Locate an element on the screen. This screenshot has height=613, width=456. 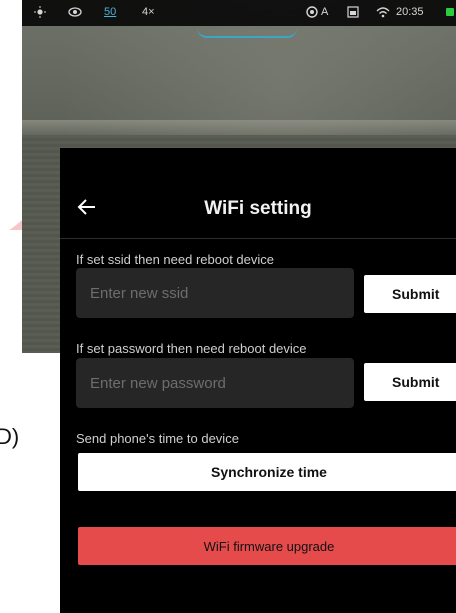
eye-icon is located at coordinates (75, 13).